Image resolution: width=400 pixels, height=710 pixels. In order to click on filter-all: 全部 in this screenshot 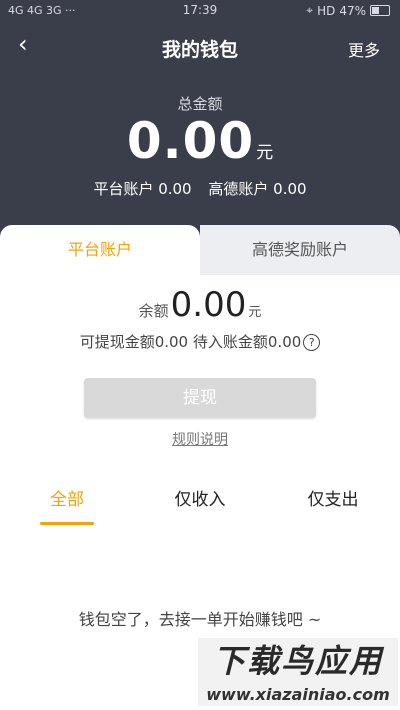, I will do `click(67, 497)`.